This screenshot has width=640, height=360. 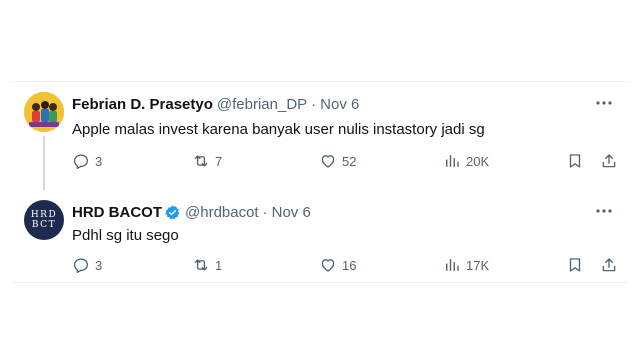 I want to click on avatar-illustration-icon, so click(x=44, y=112).